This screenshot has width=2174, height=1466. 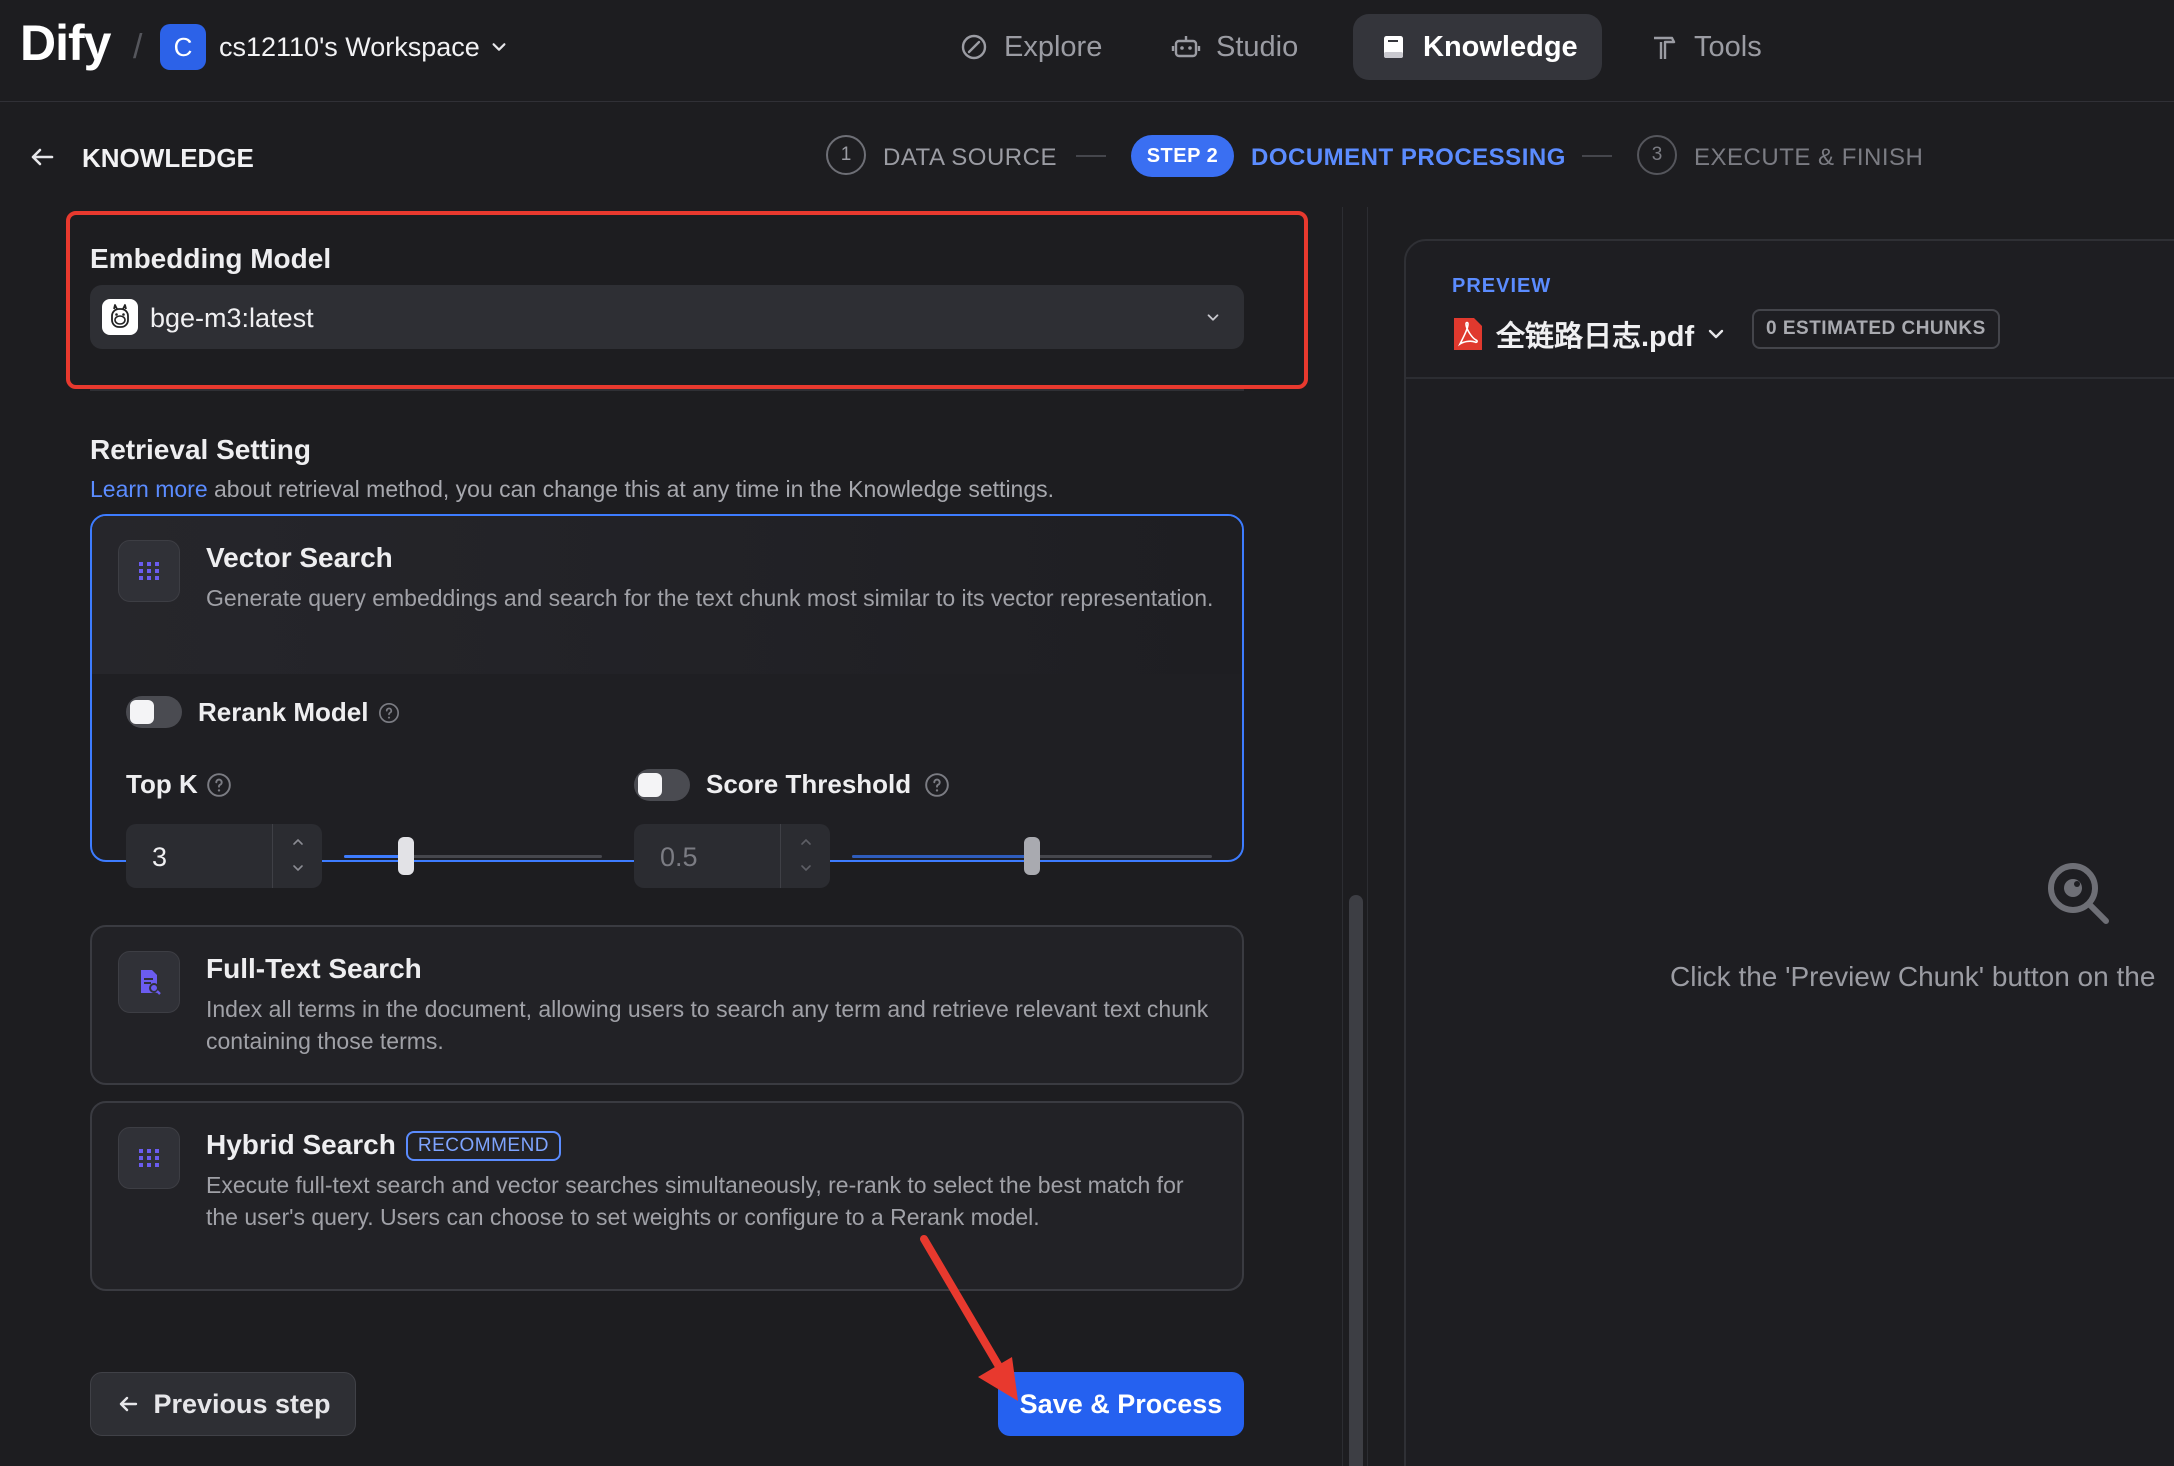 What do you see at coordinates (970, 157) in the screenshot?
I see `step-1-label: DATA SOURCE` at bounding box center [970, 157].